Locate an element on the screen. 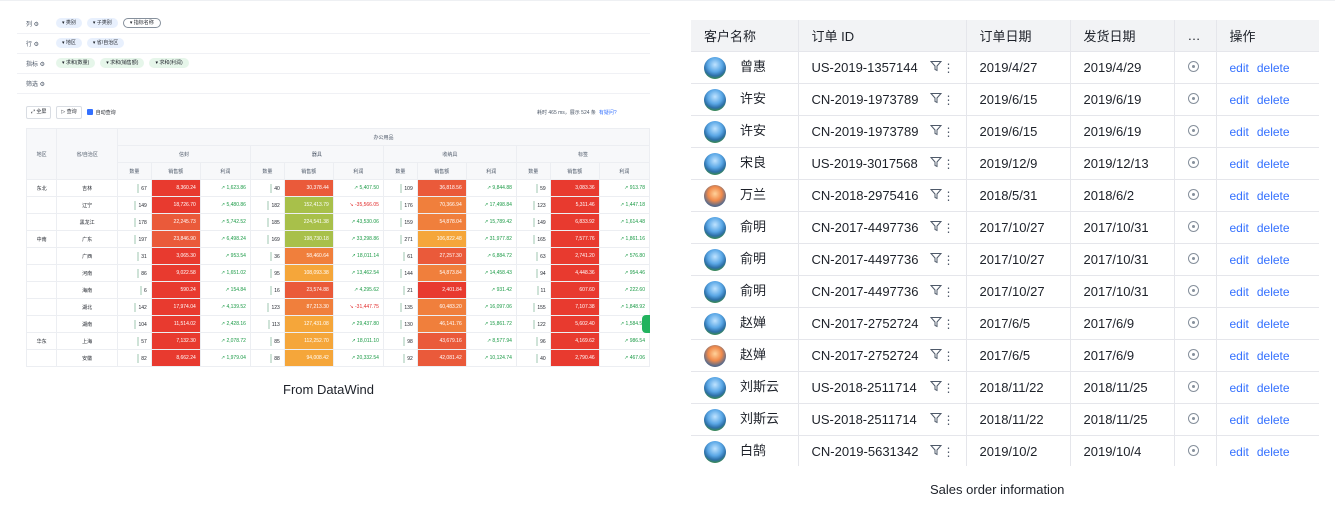 The width and height of the screenshot is (1335, 505). profit-cell: ↗ 222.60 is located at coordinates (624, 290).